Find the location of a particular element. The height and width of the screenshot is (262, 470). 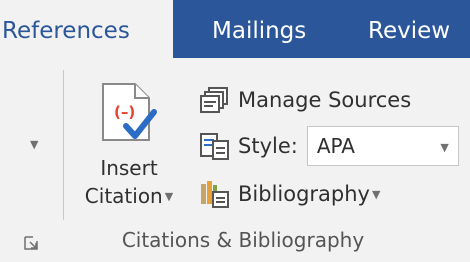

style-label: Style: is located at coordinates (268, 146).